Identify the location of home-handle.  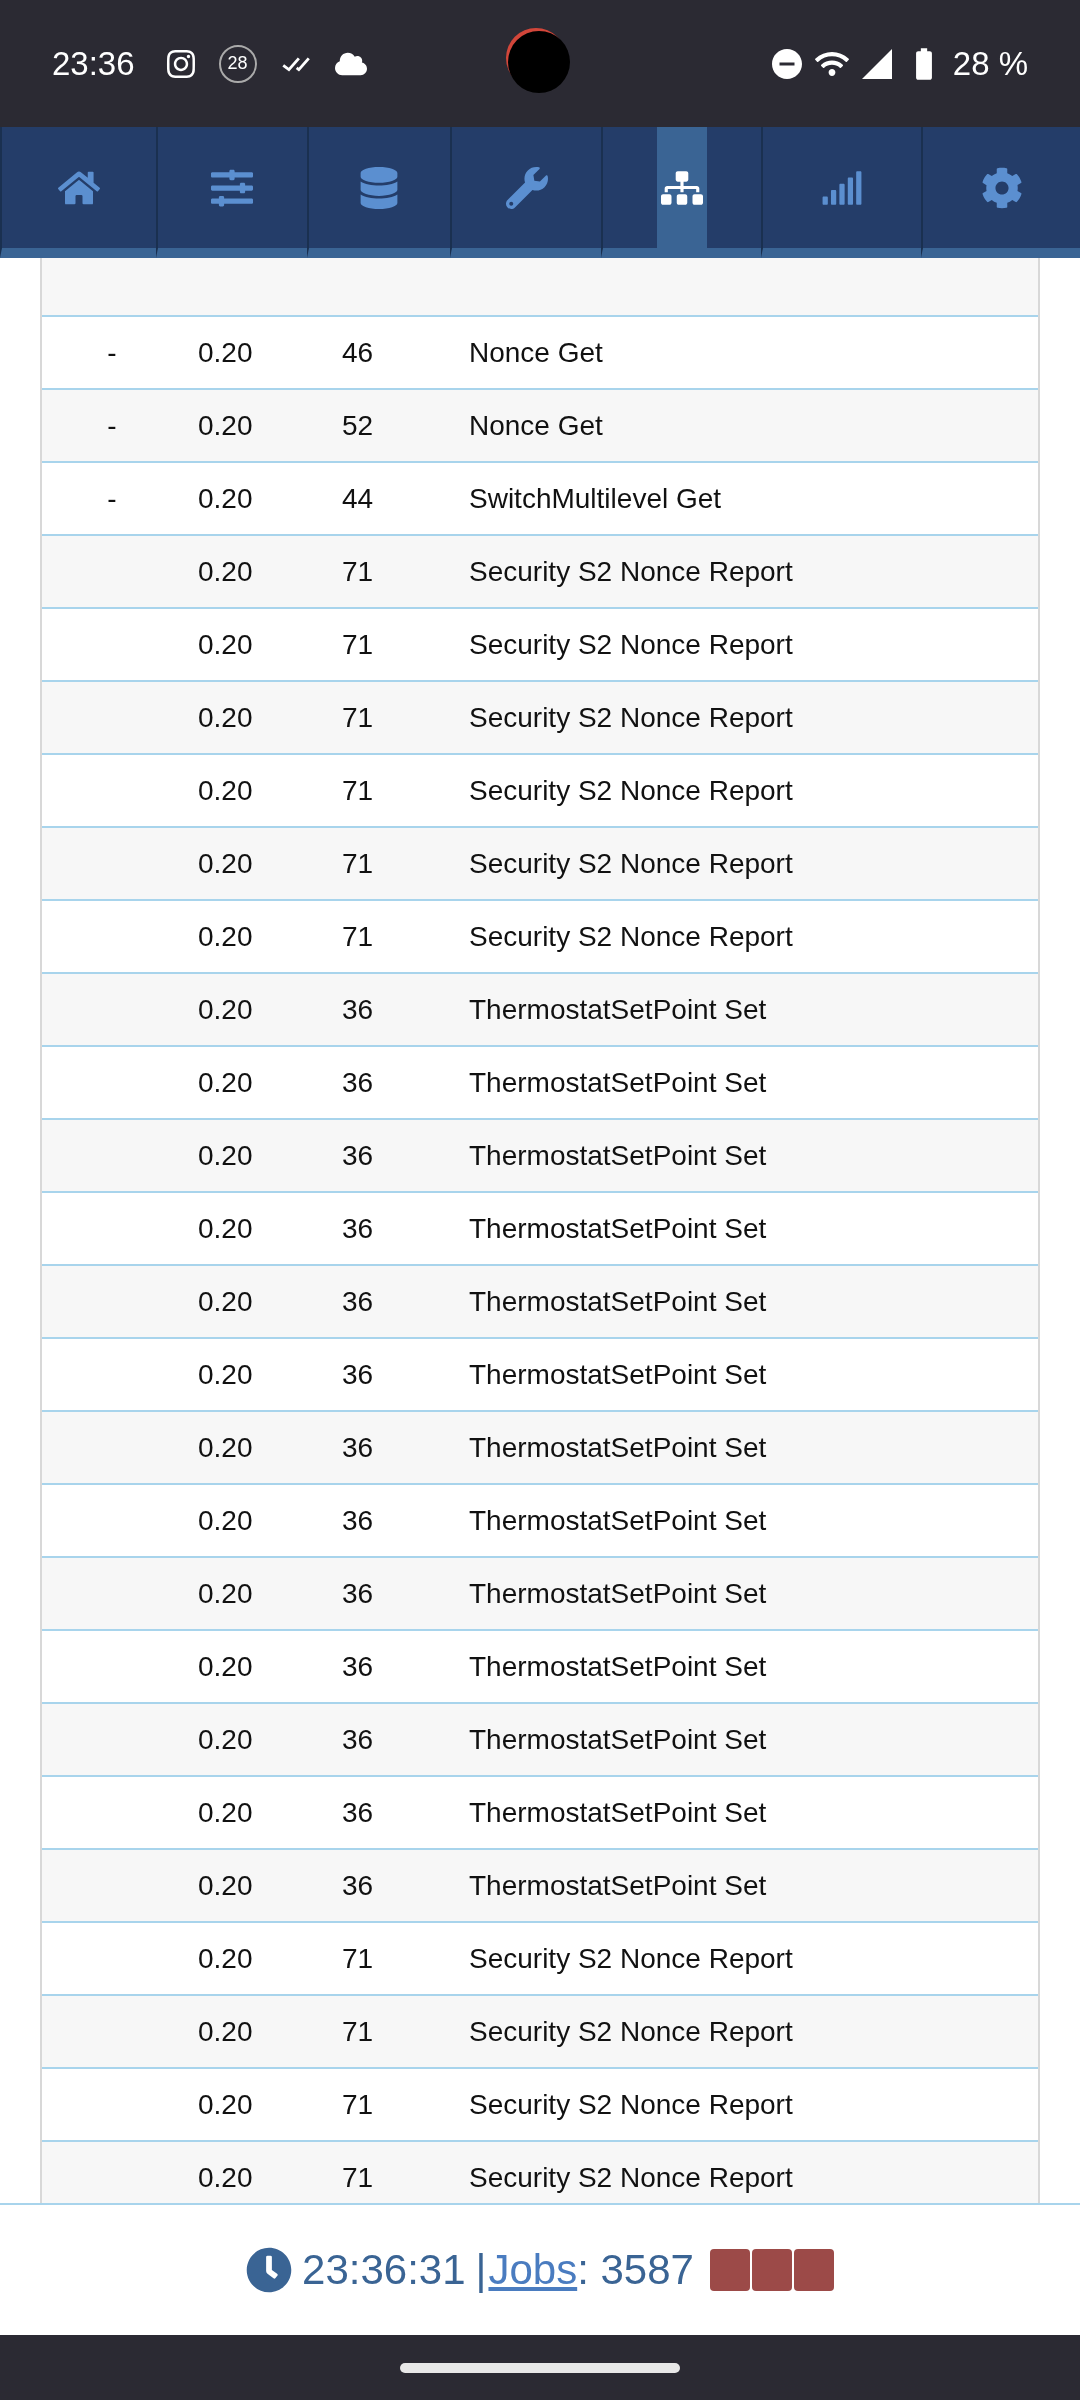
(540, 2367).